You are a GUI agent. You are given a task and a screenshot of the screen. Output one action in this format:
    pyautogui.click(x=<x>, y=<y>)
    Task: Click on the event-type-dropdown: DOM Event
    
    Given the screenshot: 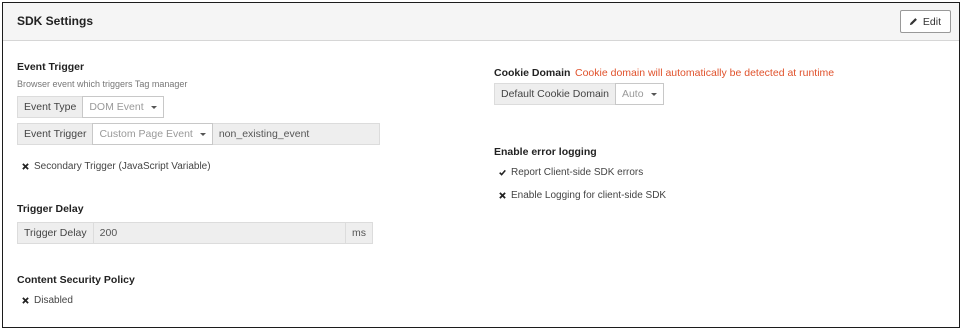 What is the action you would take?
    pyautogui.click(x=123, y=107)
    